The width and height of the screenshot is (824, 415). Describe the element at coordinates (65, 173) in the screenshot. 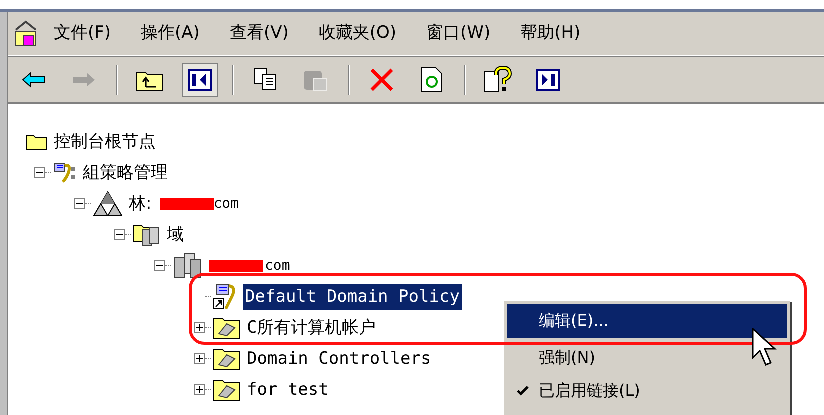

I see `policy-tree-icon` at that location.